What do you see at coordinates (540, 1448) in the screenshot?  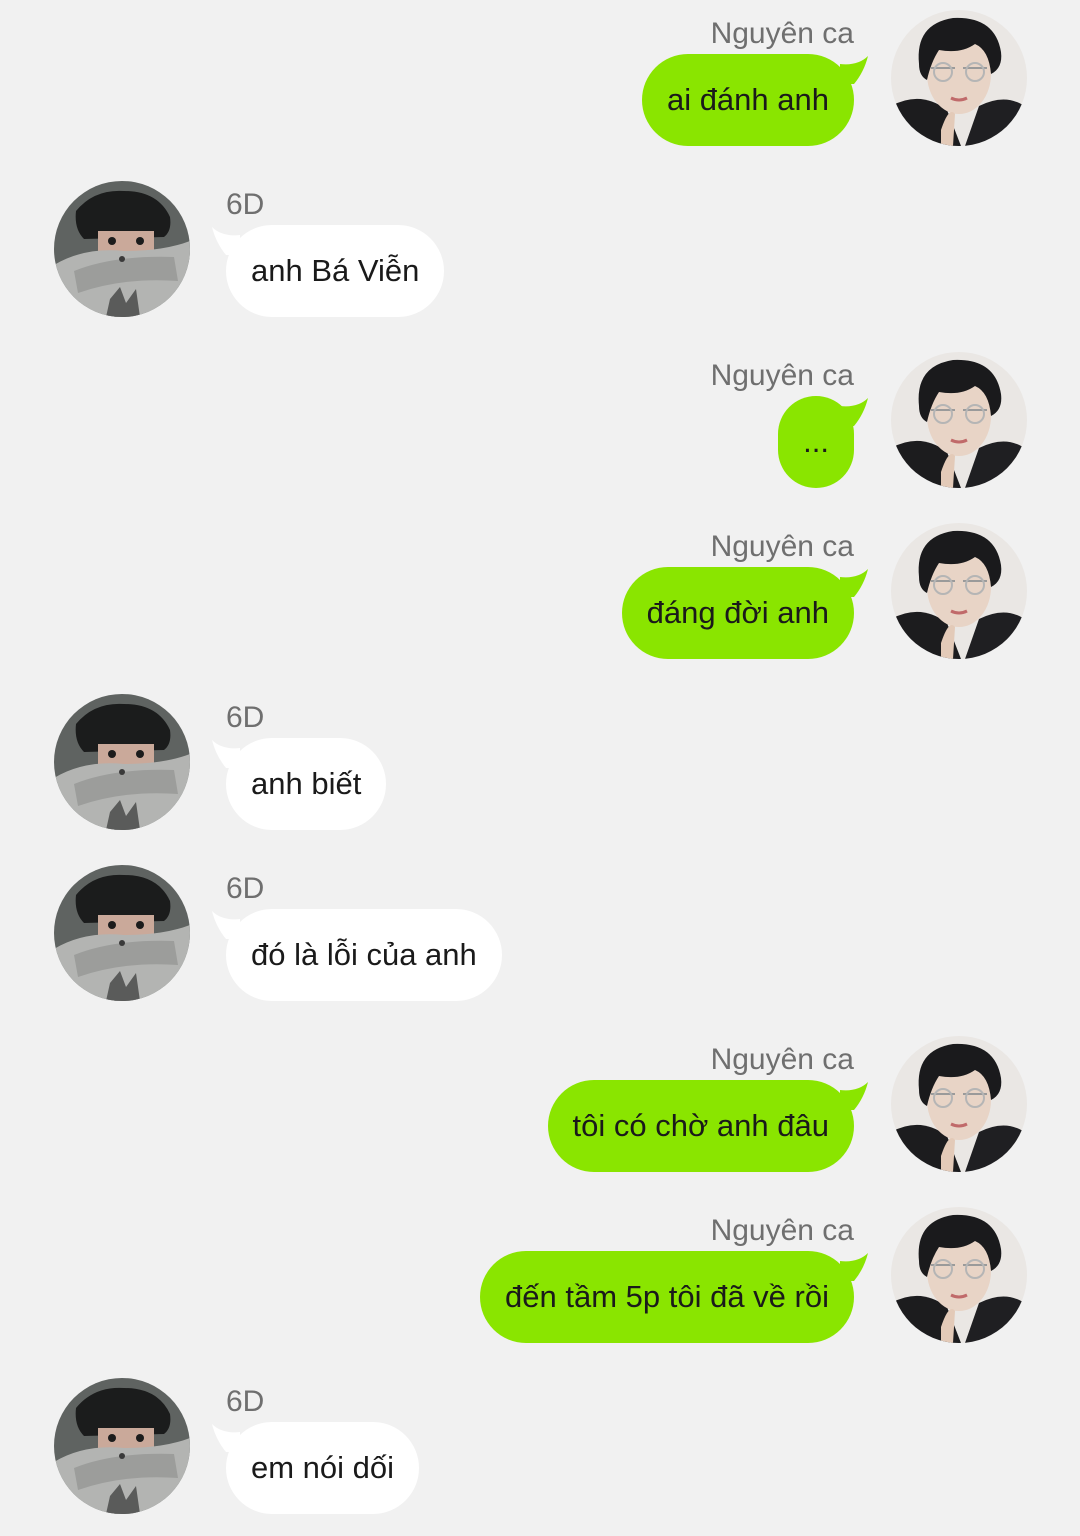 I see `message-row-incoming: 6D em nói dối` at bounding box center [540, 1448].